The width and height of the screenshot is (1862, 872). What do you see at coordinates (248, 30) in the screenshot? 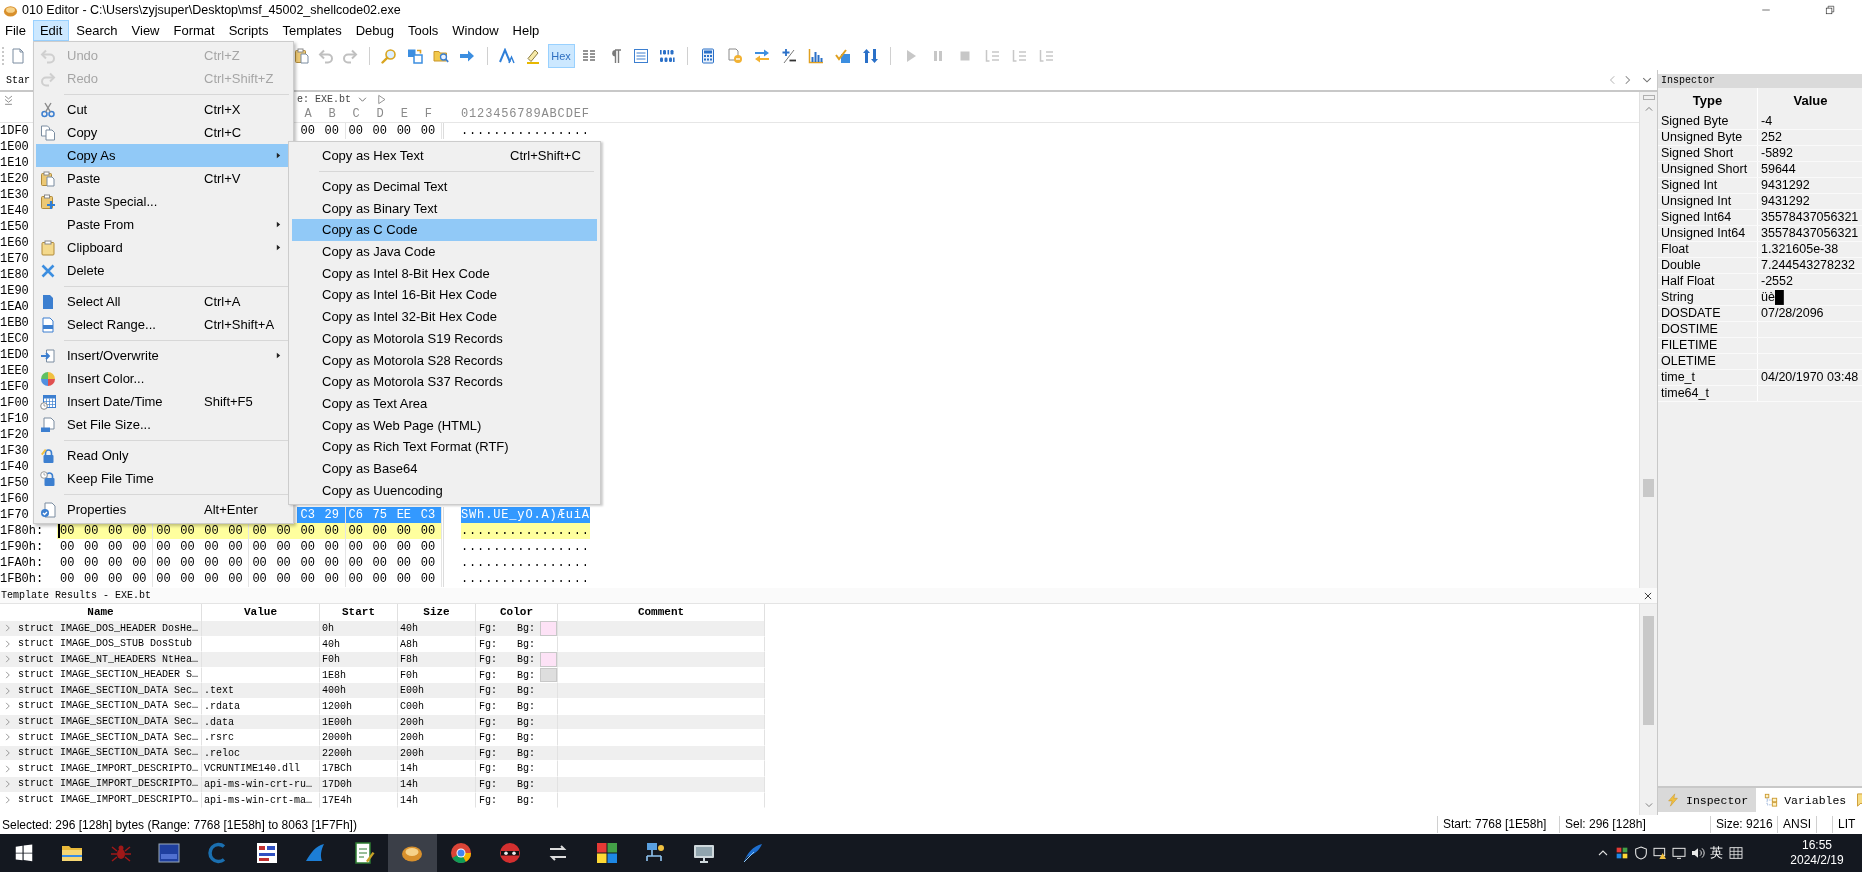
I see `menu-item: Scripts` at bounding box center [248, 30].